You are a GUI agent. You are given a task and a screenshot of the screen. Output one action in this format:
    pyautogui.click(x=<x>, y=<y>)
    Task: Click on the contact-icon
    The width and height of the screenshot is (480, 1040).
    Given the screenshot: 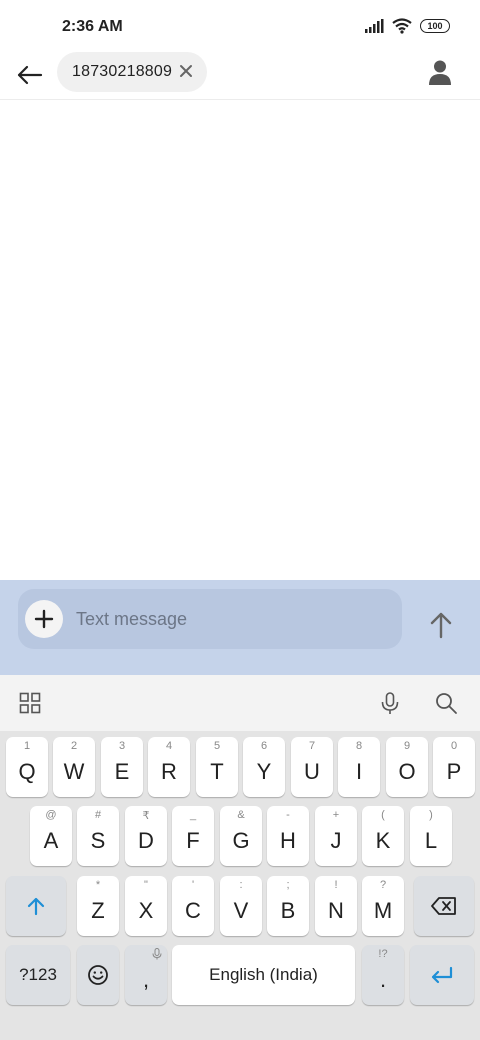 What is the action you would take?
    pyautogui.click(x=440, y=72)
    